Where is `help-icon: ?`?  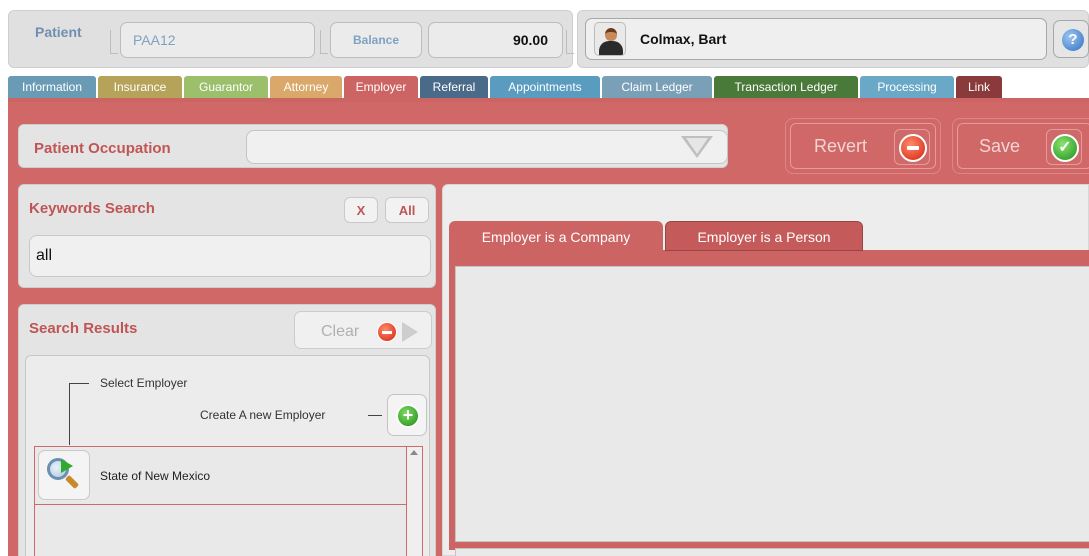 help-icon: ? is located at coordinates (1073, 40).